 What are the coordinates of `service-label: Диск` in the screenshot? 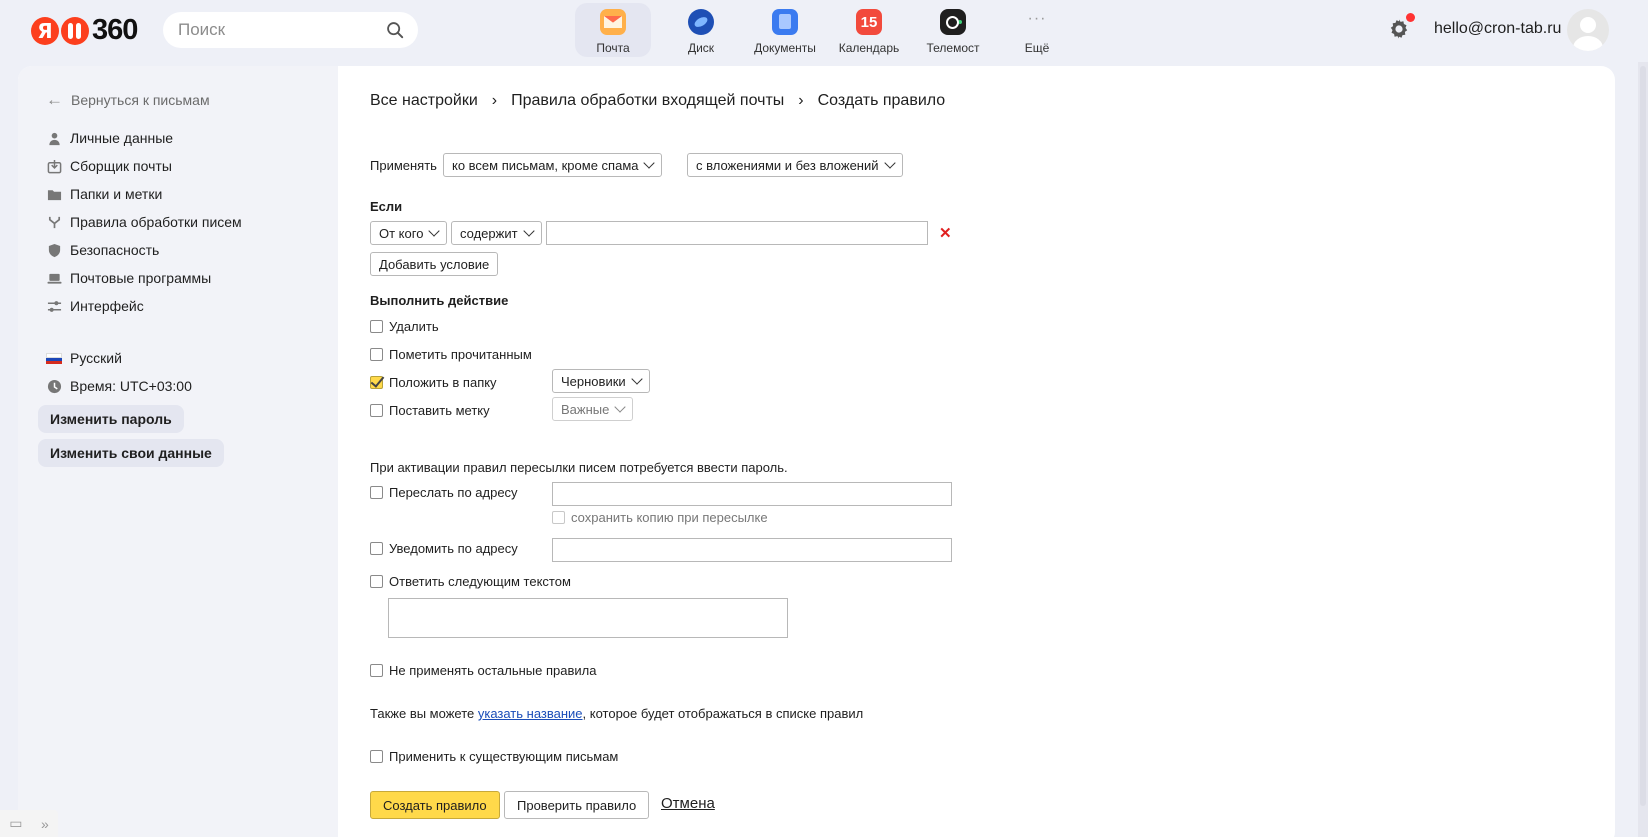 It's located at (701, 48).